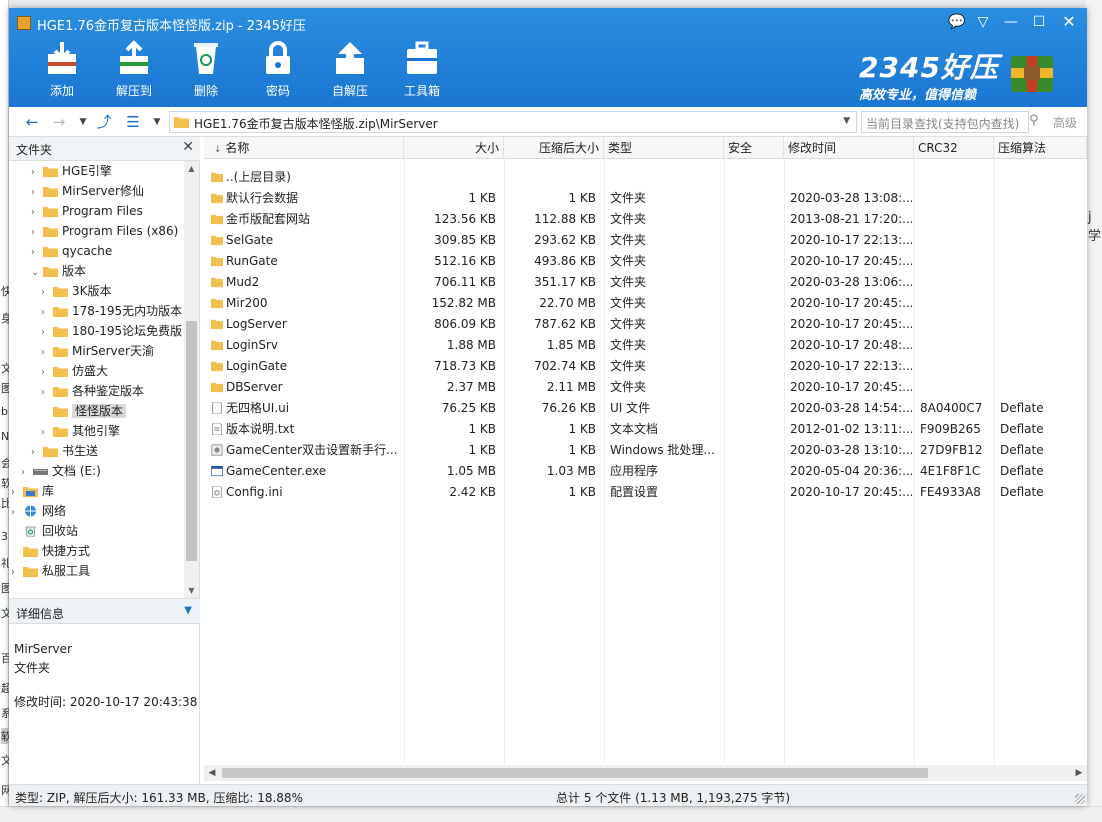  I want to click on toolbar-extract-button: 解压到, so click(134, 71).